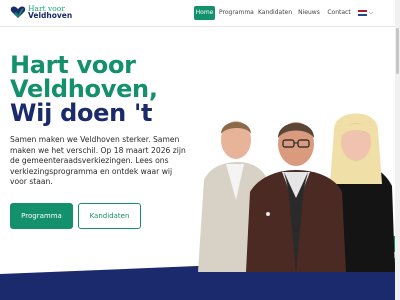 This screenshot has height=300, width=400. I want to click on nav-kandidaten: Kandidaten, so click(275, 13).